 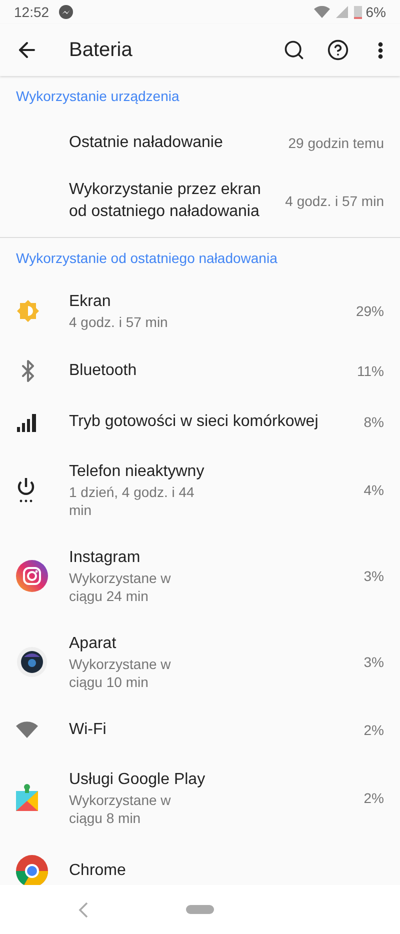 I want to click on usage-row: Ostatnie naładowanie 29 godzin temu, so click(x=200, y=143).